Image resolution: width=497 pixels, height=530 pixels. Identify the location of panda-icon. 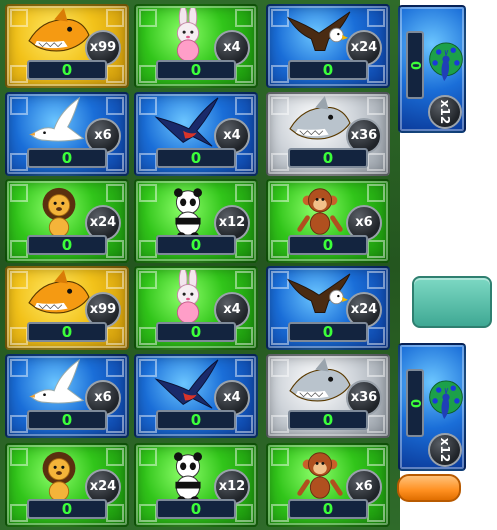
(188, 213).